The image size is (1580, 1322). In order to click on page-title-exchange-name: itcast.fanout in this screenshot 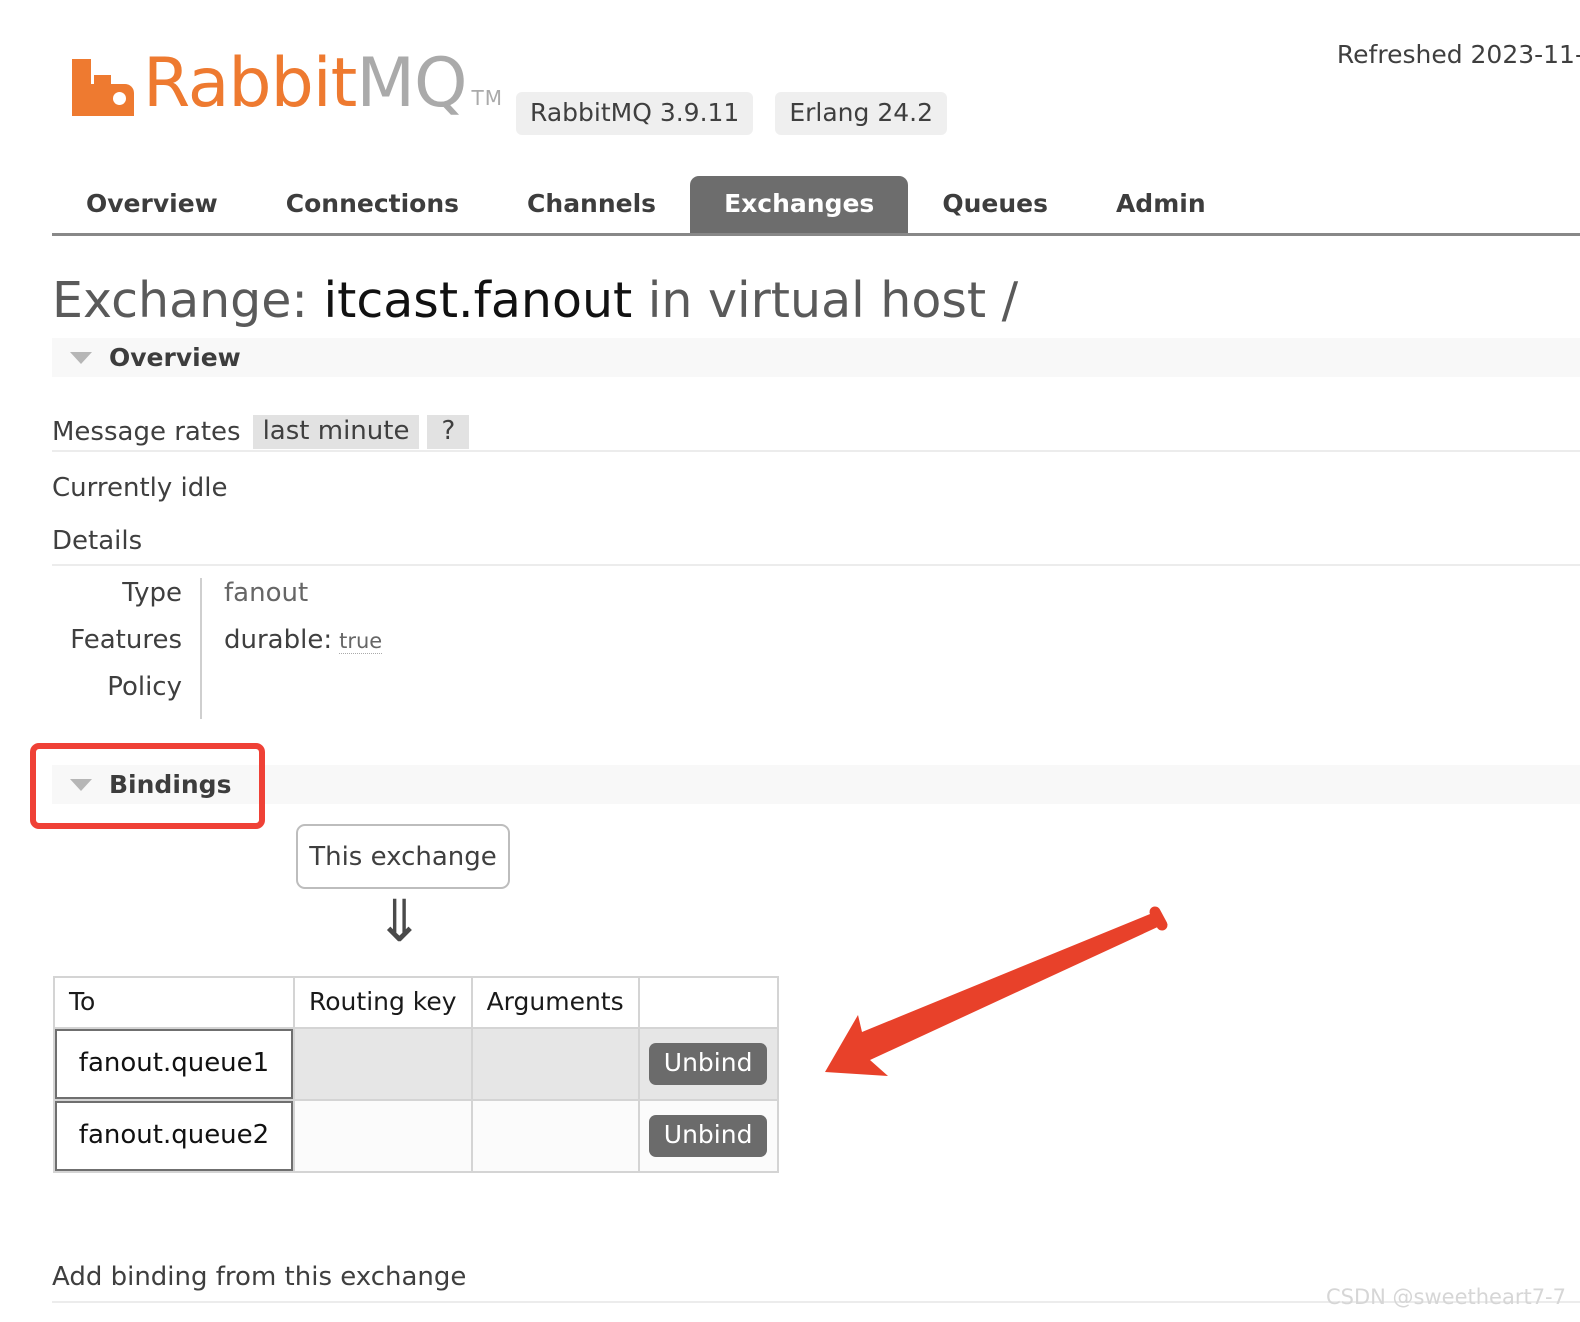, I will do `click(478, 300)`.